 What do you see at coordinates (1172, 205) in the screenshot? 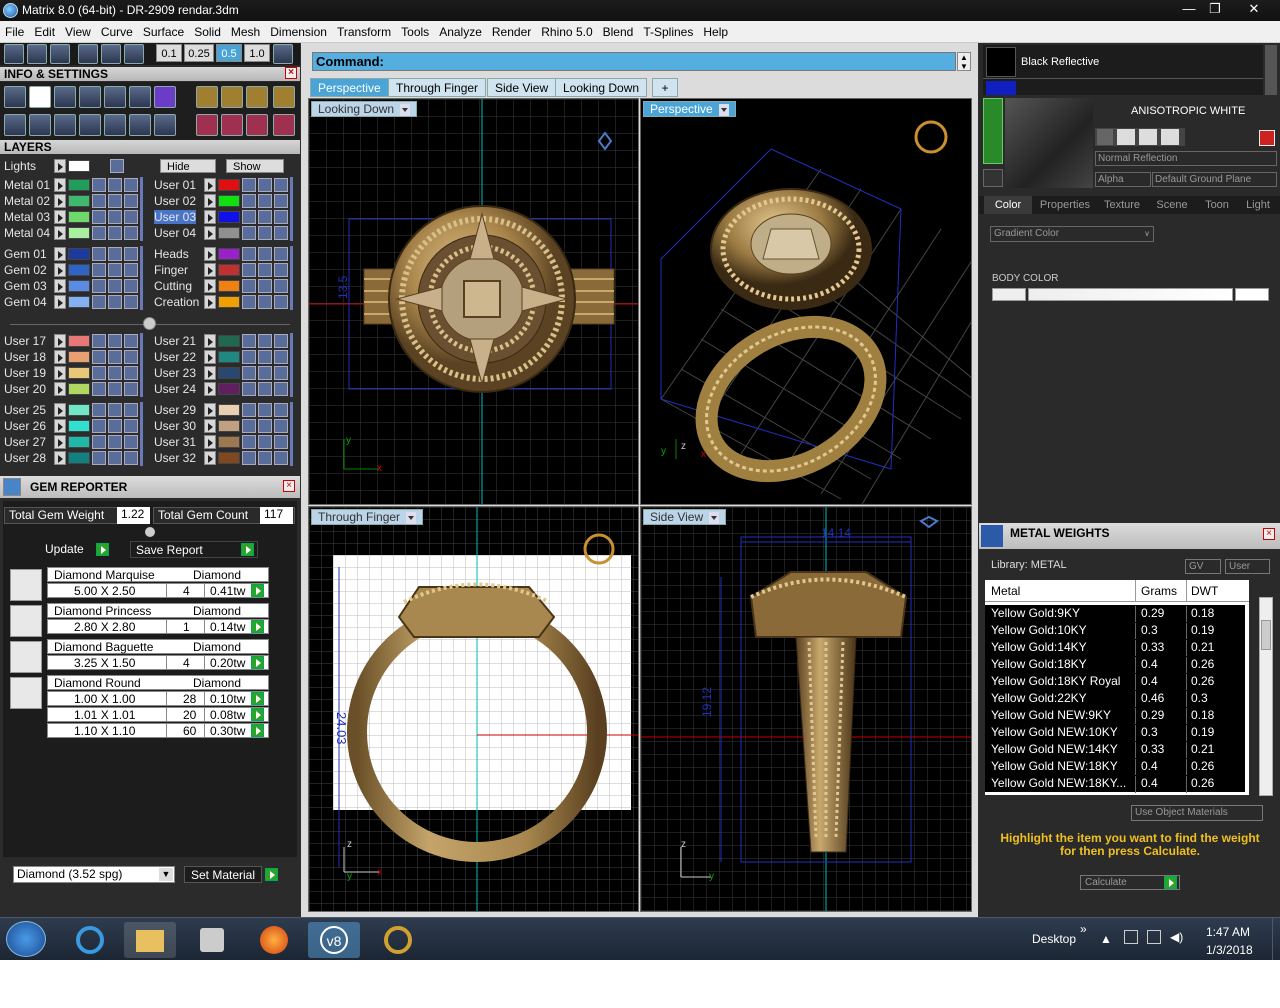
I see `tab-scene: Scene` at bounding box center [1172, 205].